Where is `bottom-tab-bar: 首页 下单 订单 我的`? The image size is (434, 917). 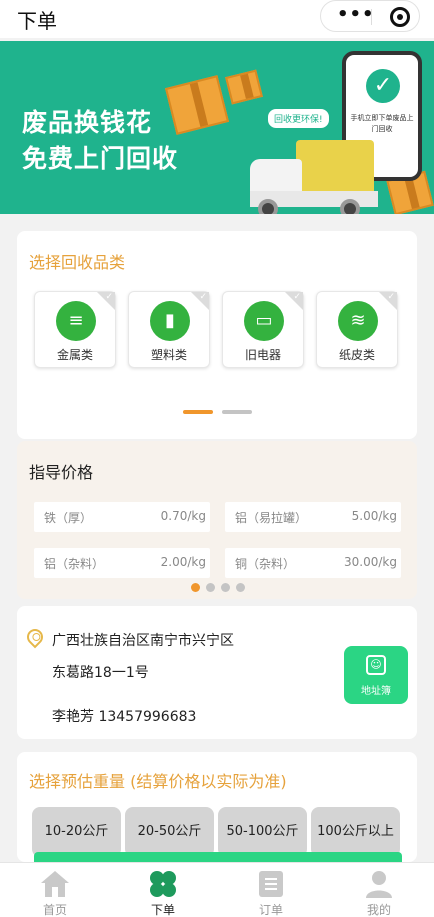
bottom-tab-bar: 首页 下单 订单 我的 is located at coordinates (217, 889).